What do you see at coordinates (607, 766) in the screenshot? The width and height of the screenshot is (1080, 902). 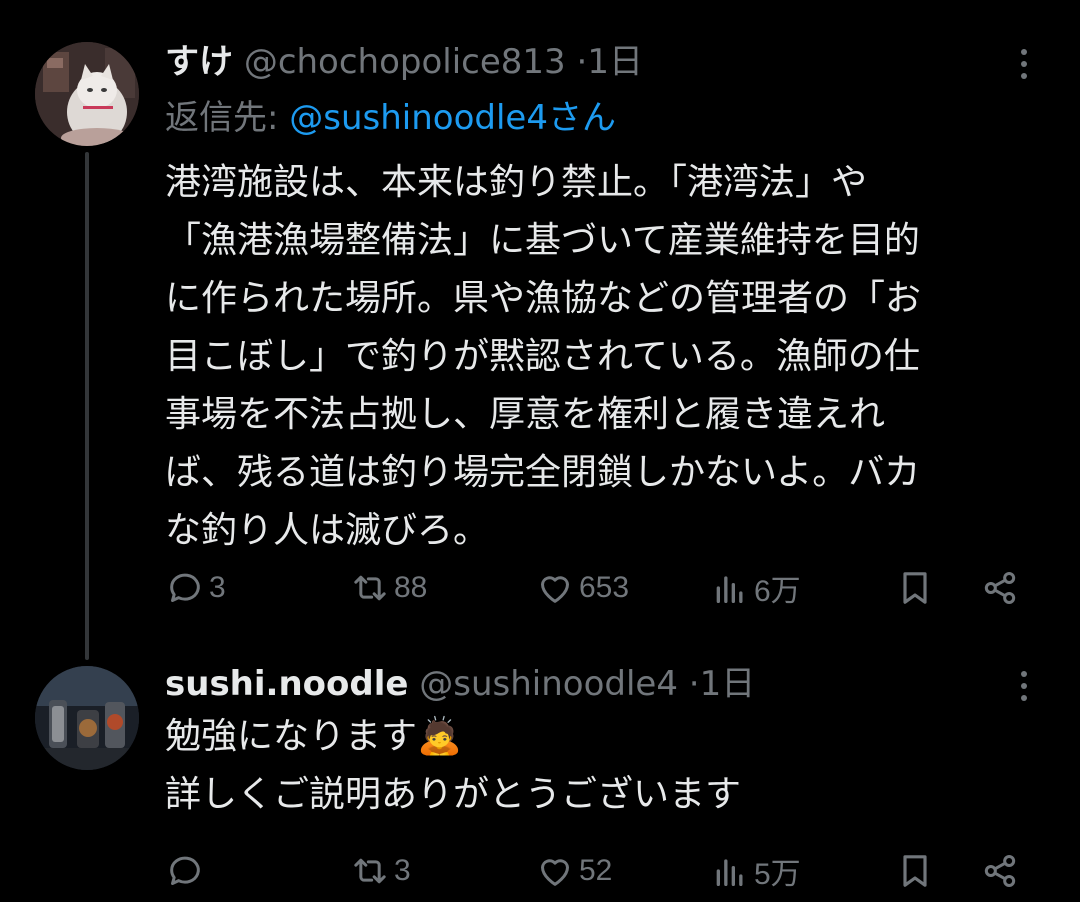 I see `tweet-text: 勉強になります🙇 詳しくご説明ありがとうございます` at bounding box center [607, 766].